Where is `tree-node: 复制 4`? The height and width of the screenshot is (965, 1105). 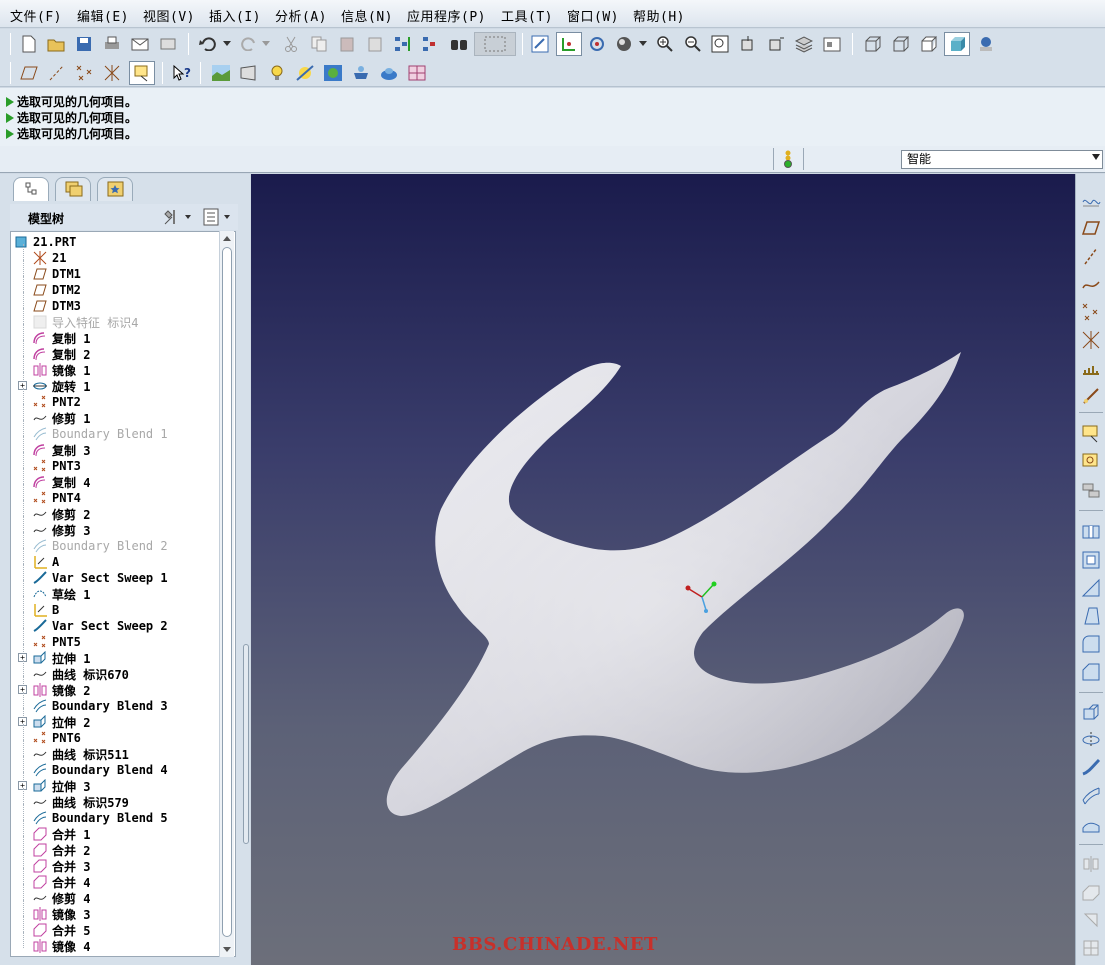 tree-node: 复制 4 is located at coordinates (61, 482).